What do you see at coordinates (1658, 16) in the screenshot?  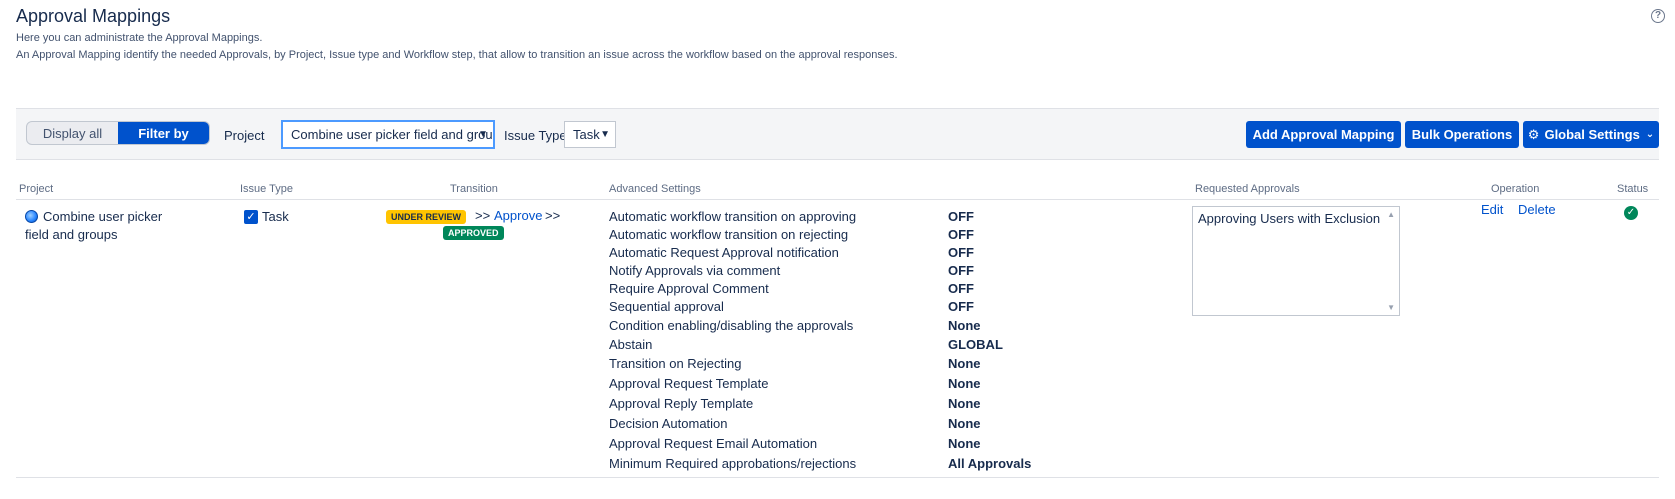 I see `help-icon: ?` at bounding box center [1658, 16].